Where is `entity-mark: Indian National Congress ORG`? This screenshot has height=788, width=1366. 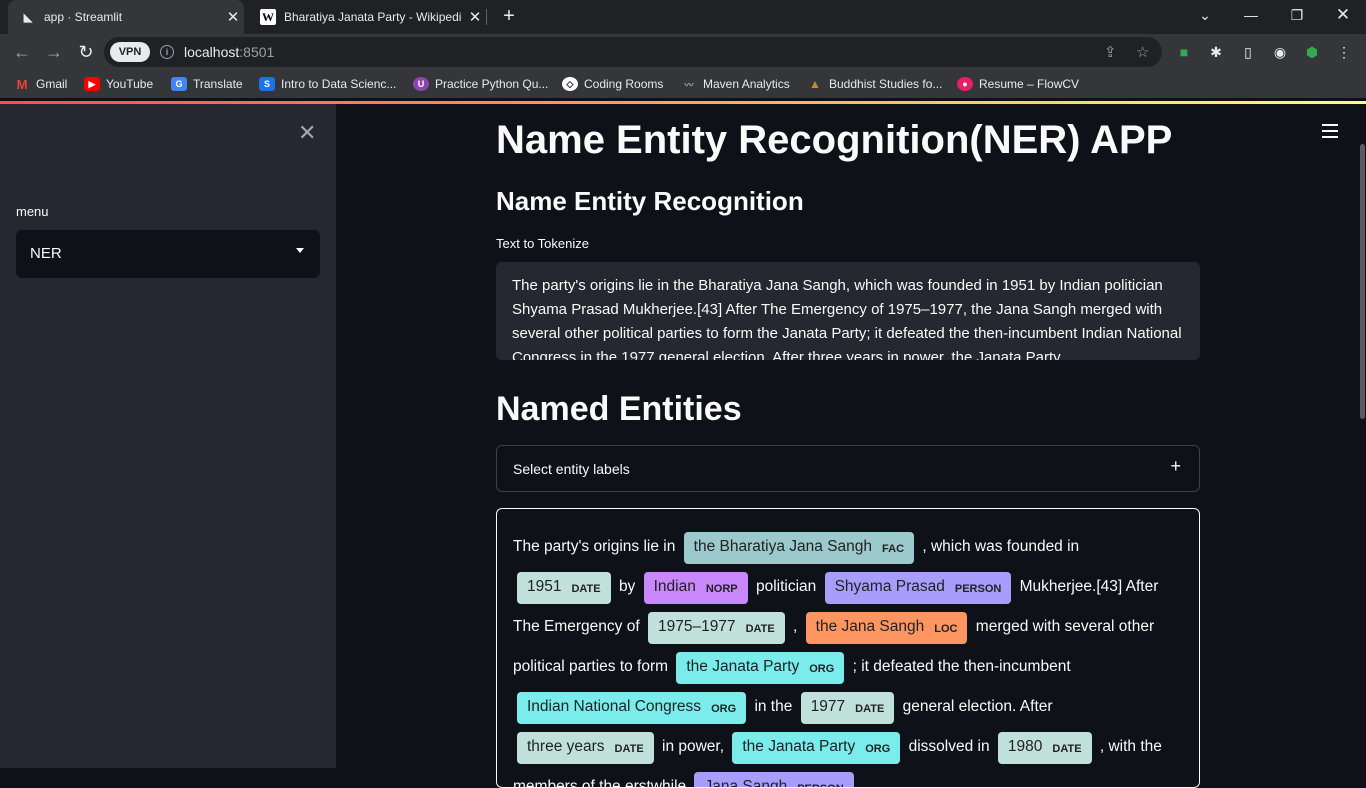 entity-mark: Indian National Congress ORG is located at coordinates (632, 708).